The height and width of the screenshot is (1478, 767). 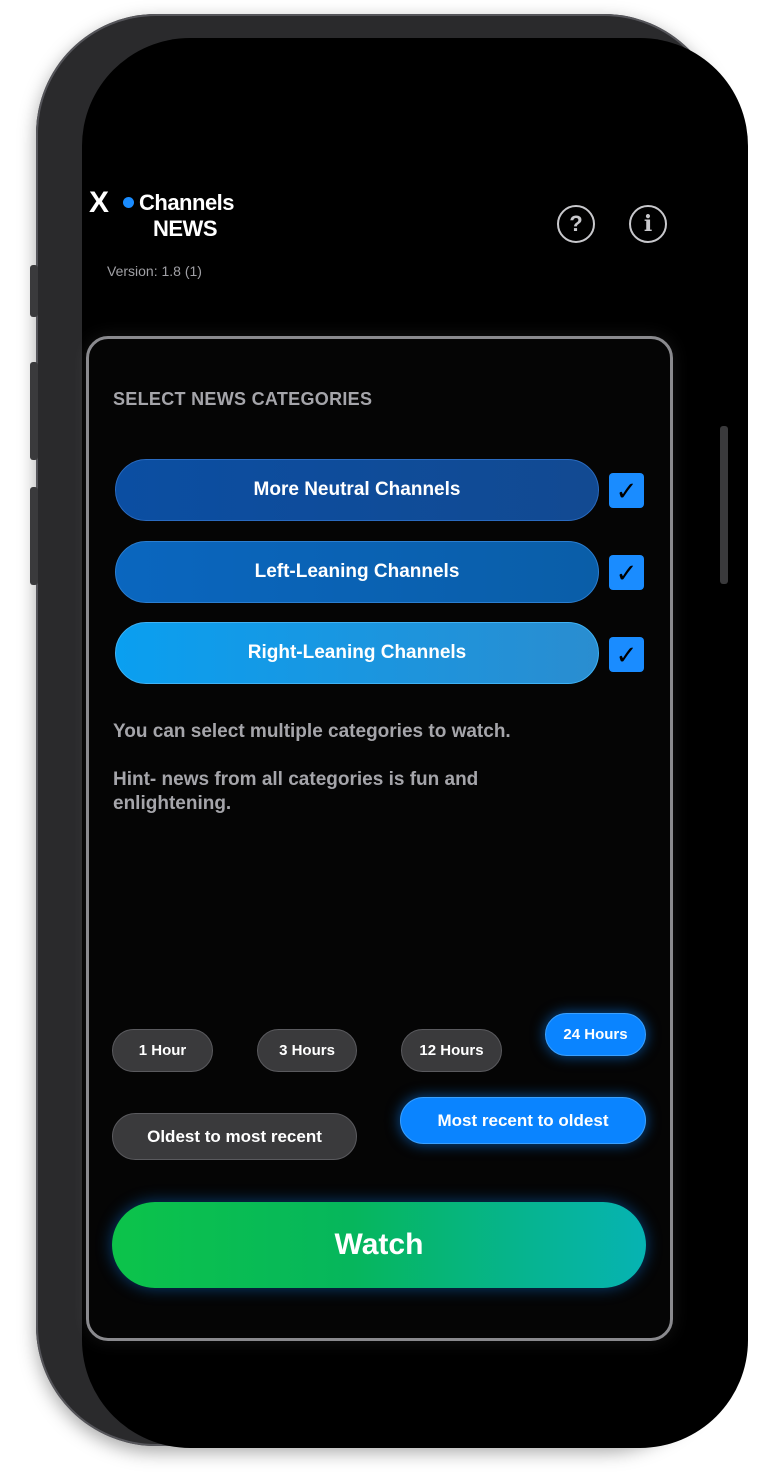 I want to click on logo-dot-icon, so click(x=128, y=202).